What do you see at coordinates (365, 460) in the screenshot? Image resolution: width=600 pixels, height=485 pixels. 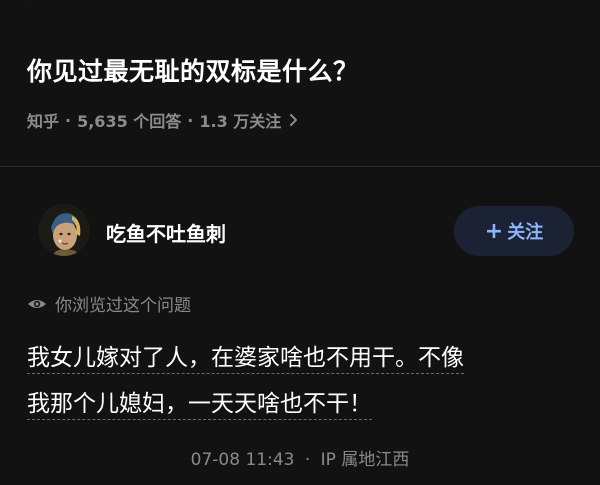 I see `ip-location: IP 属地江西` at bounding box center [365, 460].